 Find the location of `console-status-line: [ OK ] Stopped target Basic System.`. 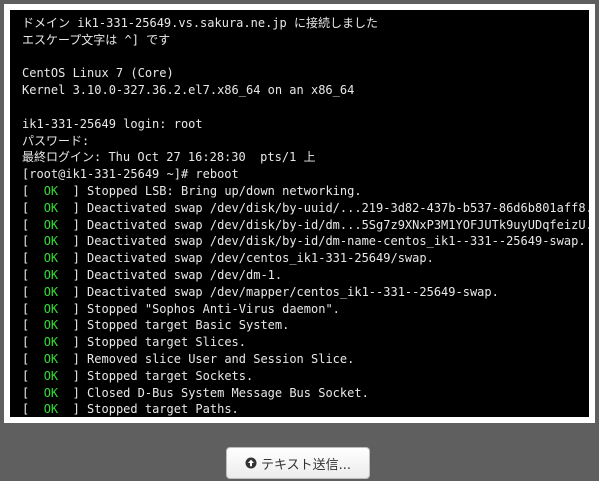

console-status-line: [ OK ] Stopped target Basic System. is located at coordinates (305, 325).